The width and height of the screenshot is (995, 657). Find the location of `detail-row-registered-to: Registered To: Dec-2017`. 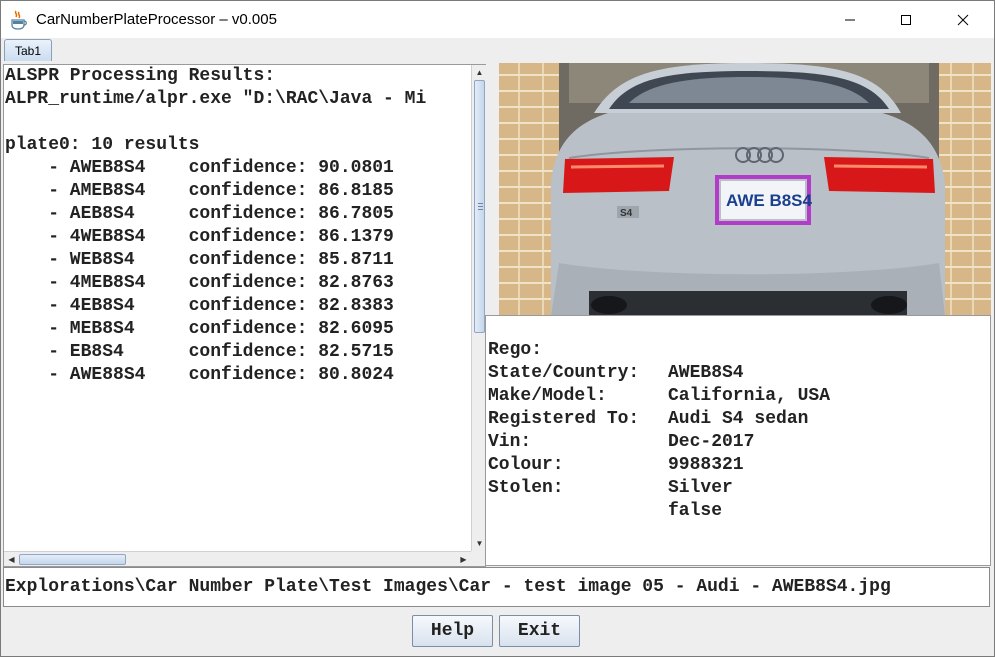

detail-row-registered-to: Registered To: Dec-2017 is located at coordinates (621, 418).